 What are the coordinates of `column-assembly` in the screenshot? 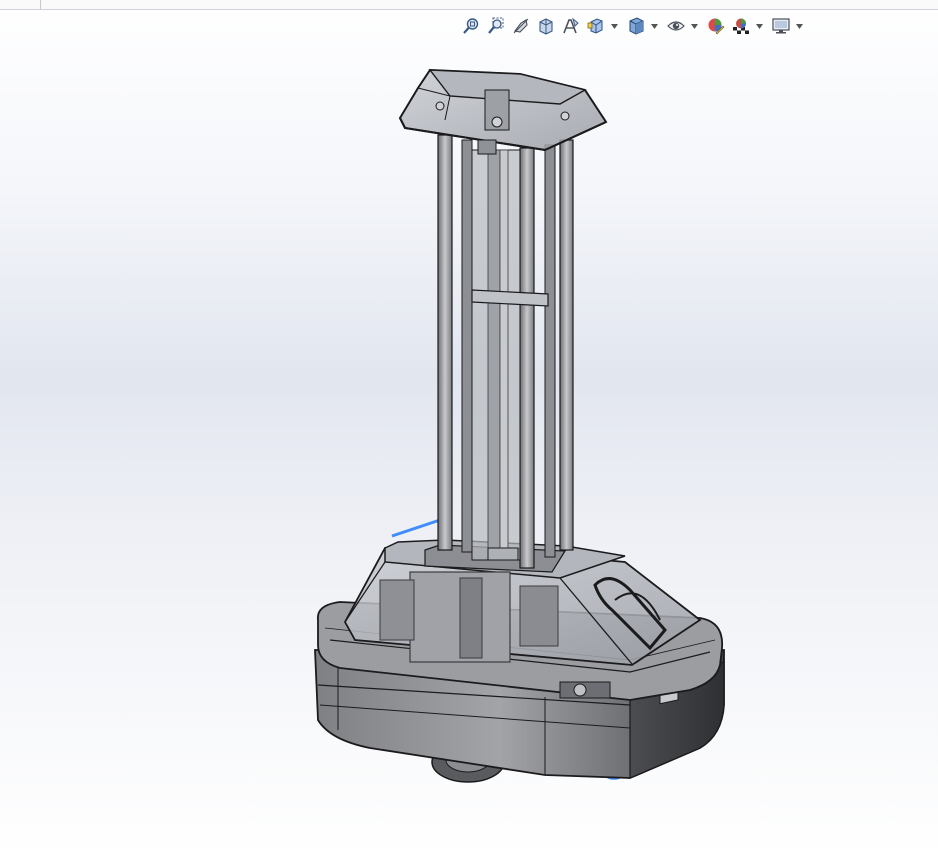 It's located at (505, 351).